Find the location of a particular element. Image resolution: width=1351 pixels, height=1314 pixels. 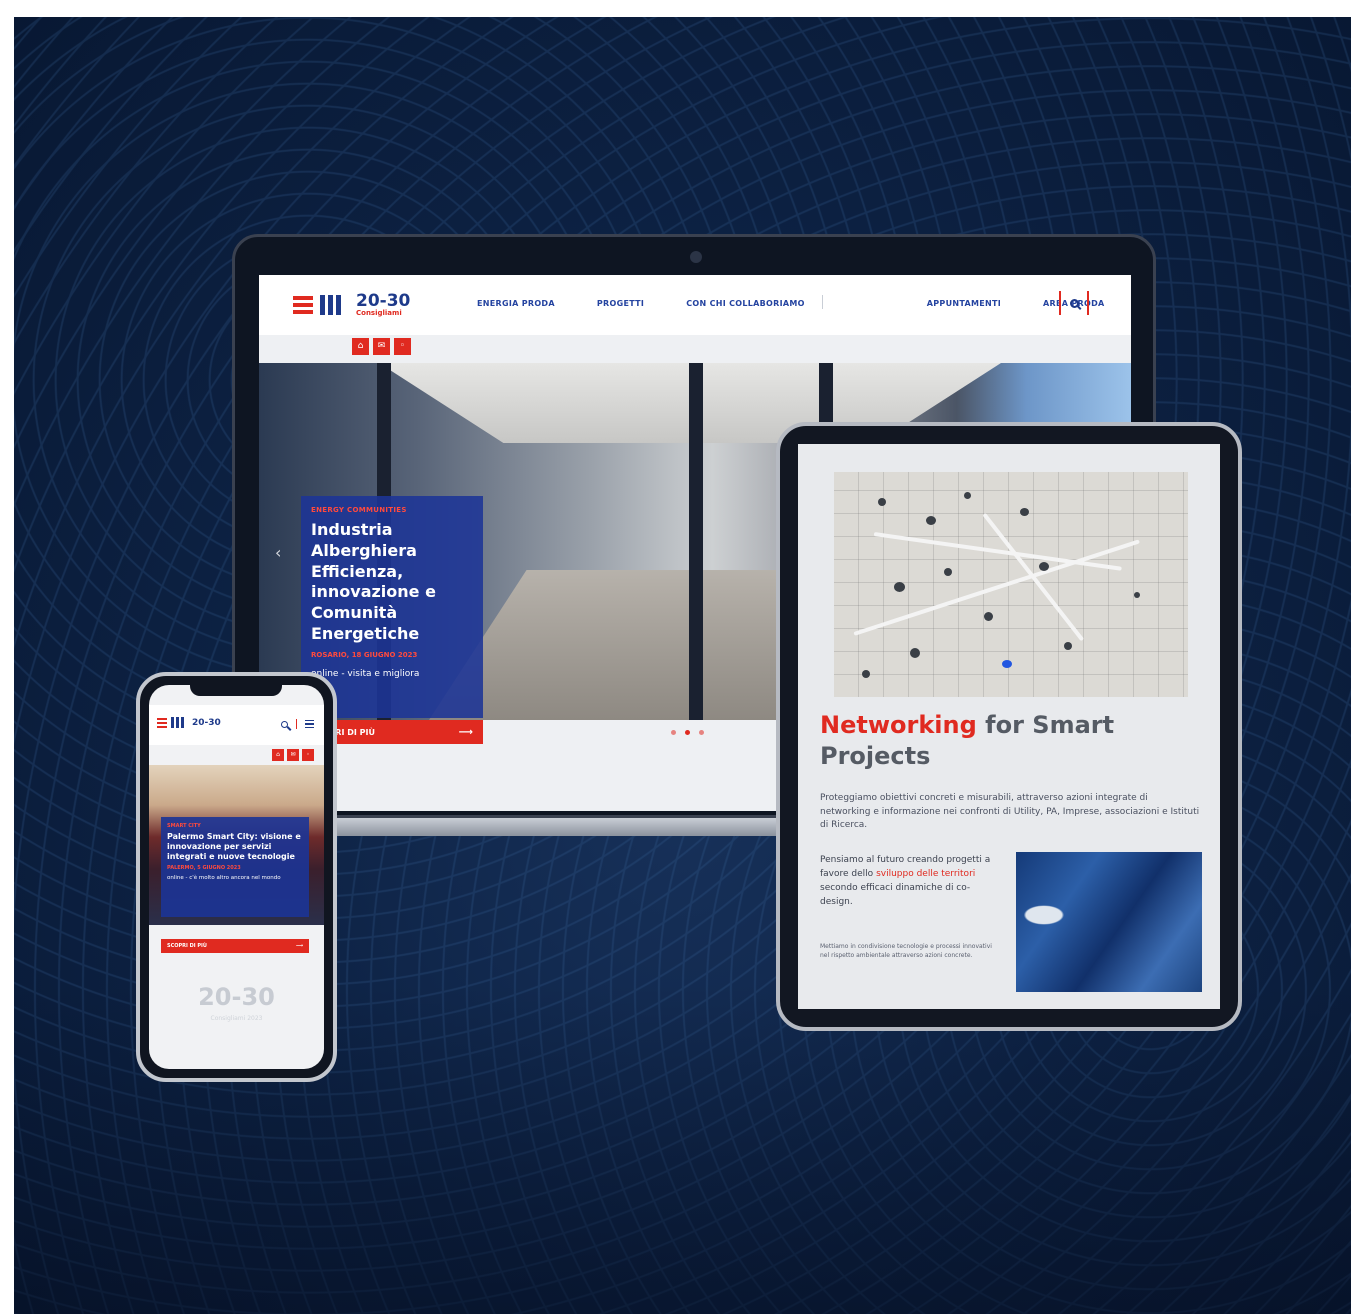

laptop-camera is located at coordinates (696, 257).